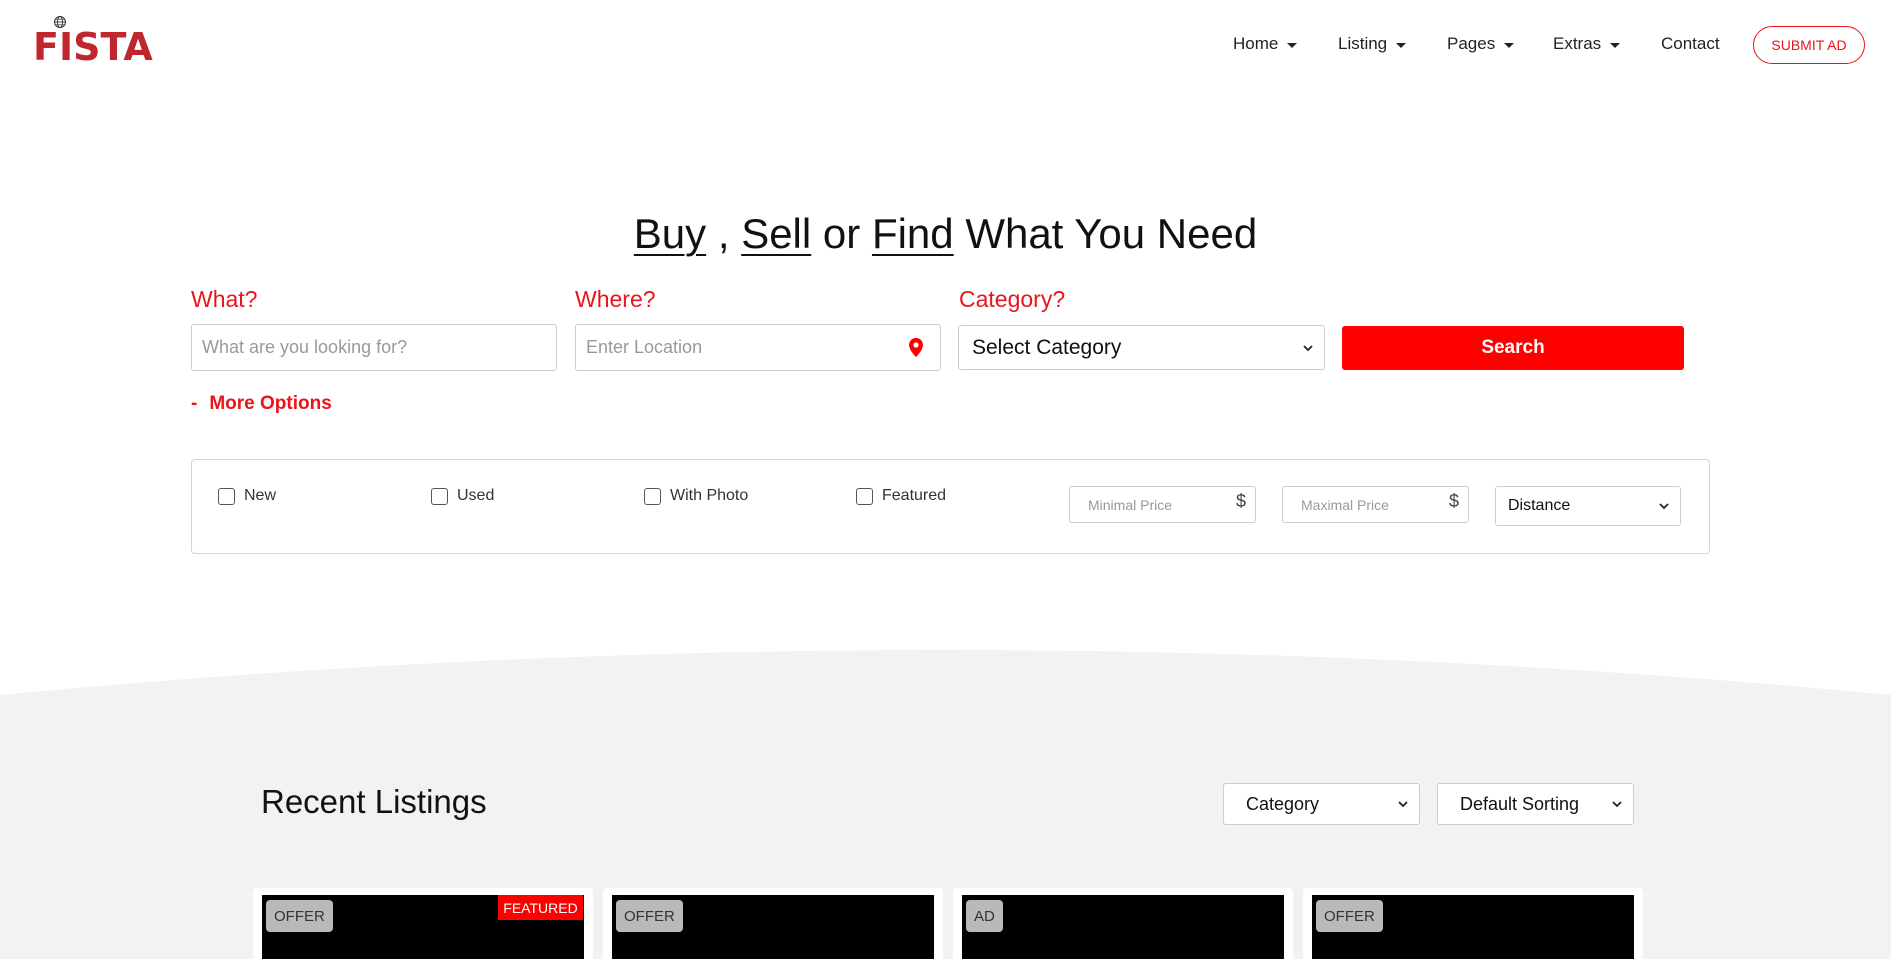 Image resolution: width=1891 pixels, height=959 pixels. I want to click on nav-contact-label: Contact, so click(1690, 43).